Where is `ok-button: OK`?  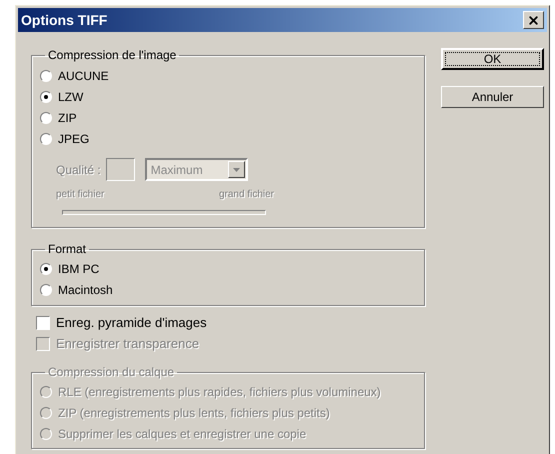
ok-button: OK is located at coordinates (492, 59).